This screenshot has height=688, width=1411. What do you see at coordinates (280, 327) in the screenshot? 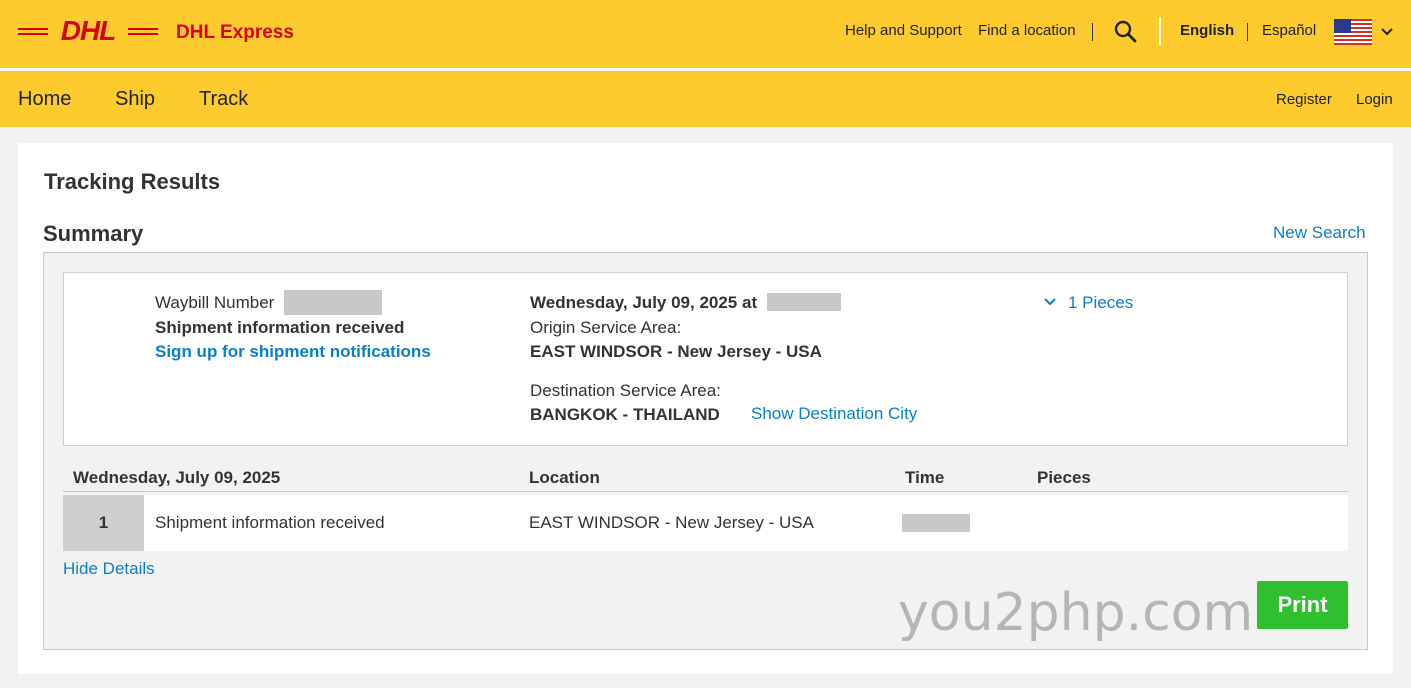
I see `shipment-status: Shipment information received` at bounding box center [280, 327].